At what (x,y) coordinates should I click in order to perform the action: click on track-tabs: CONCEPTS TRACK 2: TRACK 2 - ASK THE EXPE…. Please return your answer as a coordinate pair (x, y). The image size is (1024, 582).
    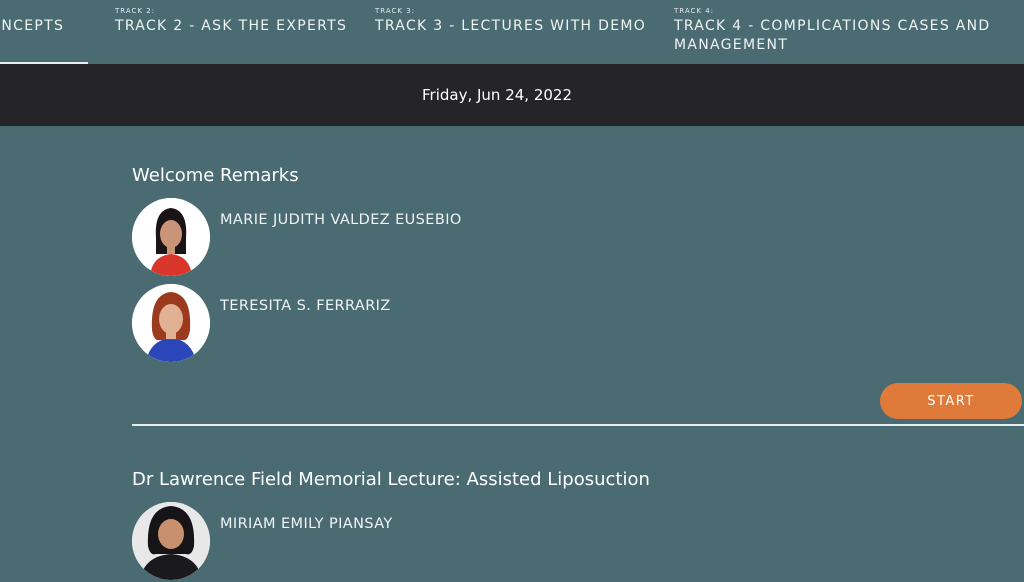
    Looking at the image, I should click on (512, 32).